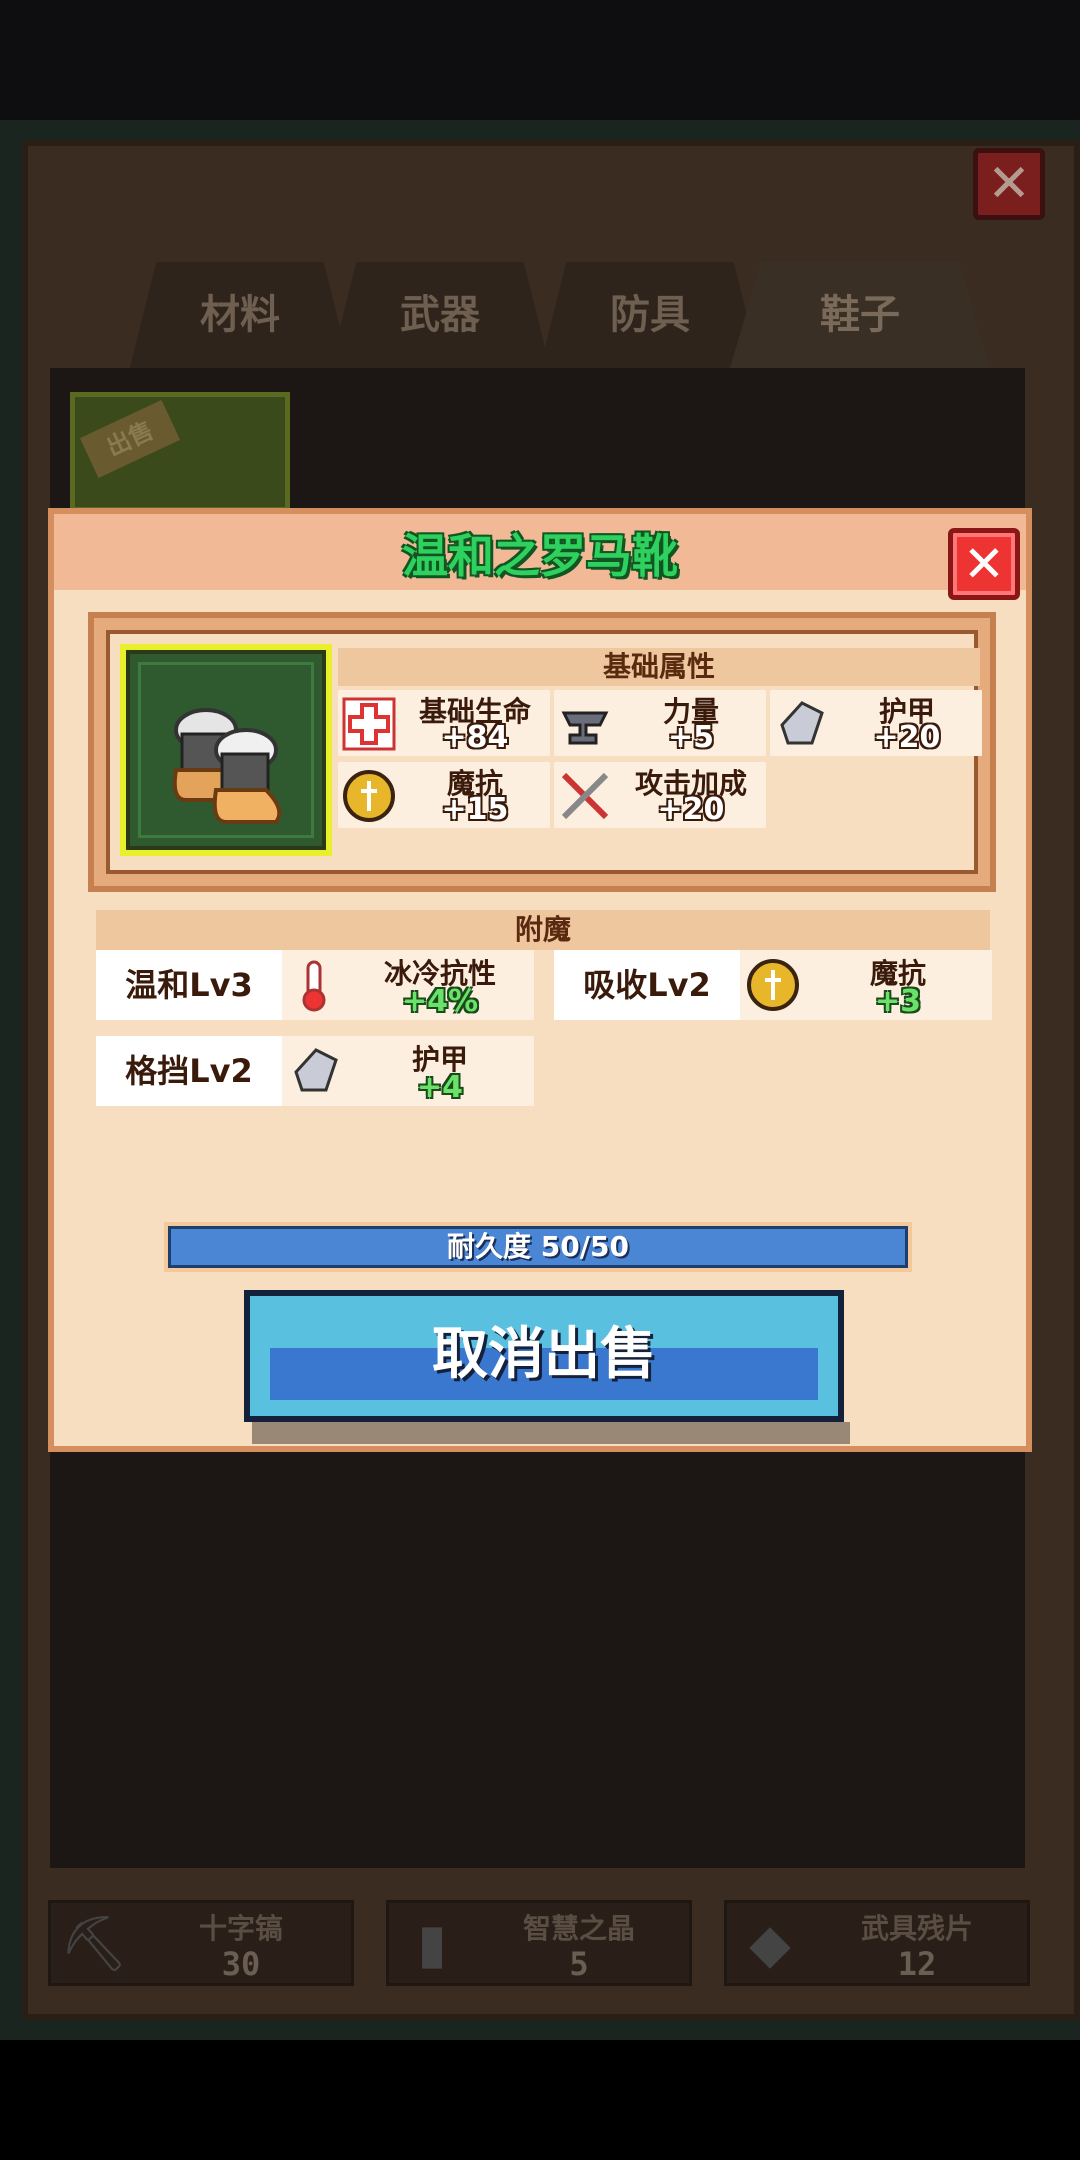 Image resolution: width=1080 pixels, height=2160 pixels. Describe the element at coordinates (189, 985) in the screenshot. I see `enchant-name: 温和Lv3` at that location.